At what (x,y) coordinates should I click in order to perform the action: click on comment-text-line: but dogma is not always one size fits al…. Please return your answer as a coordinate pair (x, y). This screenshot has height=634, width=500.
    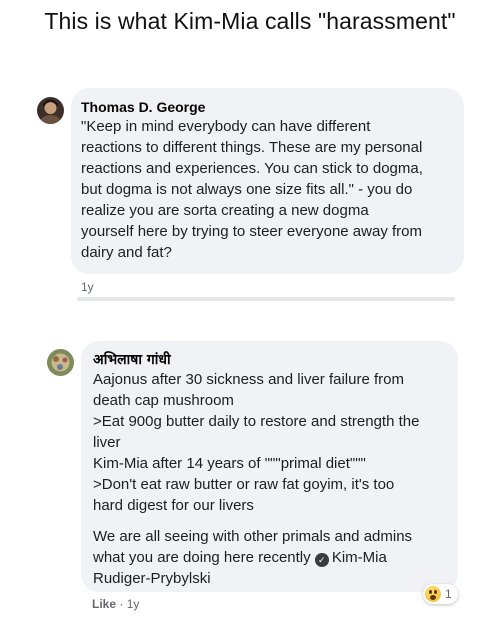
    Looking at the image, I should click on (247, 189).